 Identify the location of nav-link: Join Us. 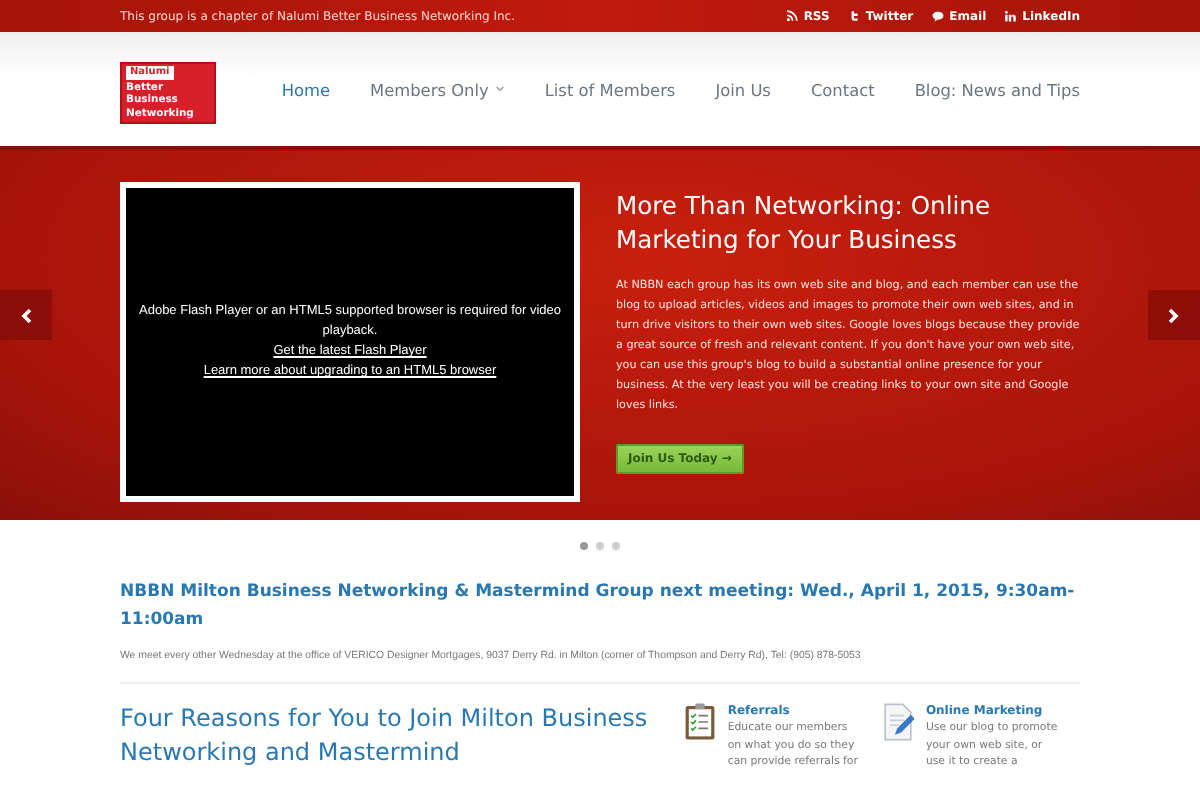
(743, 89).